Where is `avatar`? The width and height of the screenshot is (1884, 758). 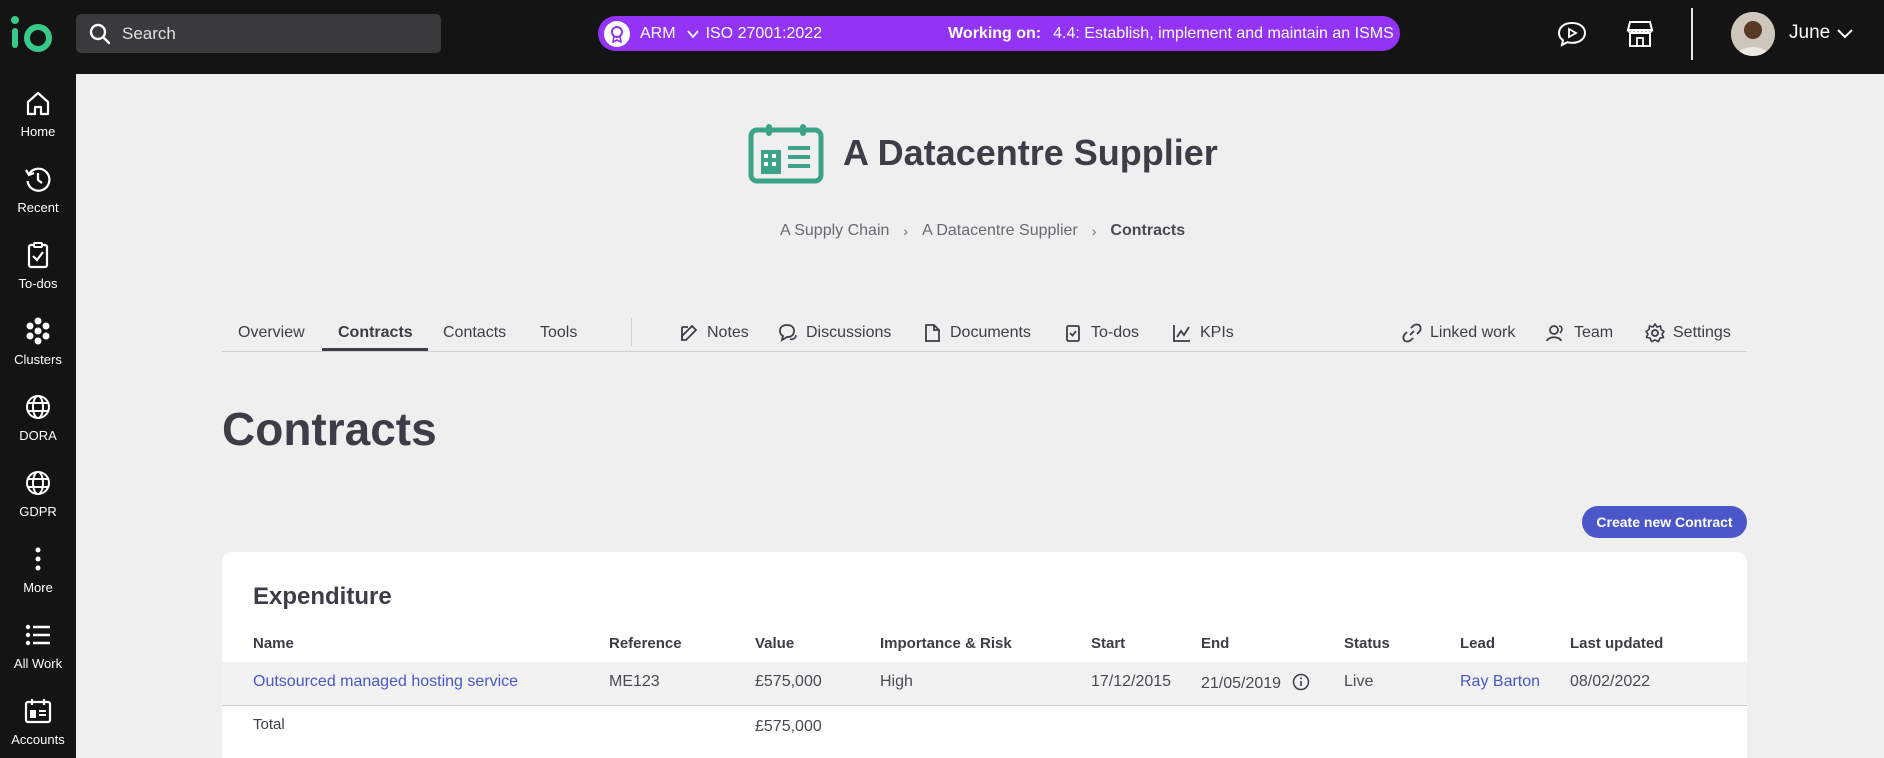 avatar is located at coordinates (1753, 34).